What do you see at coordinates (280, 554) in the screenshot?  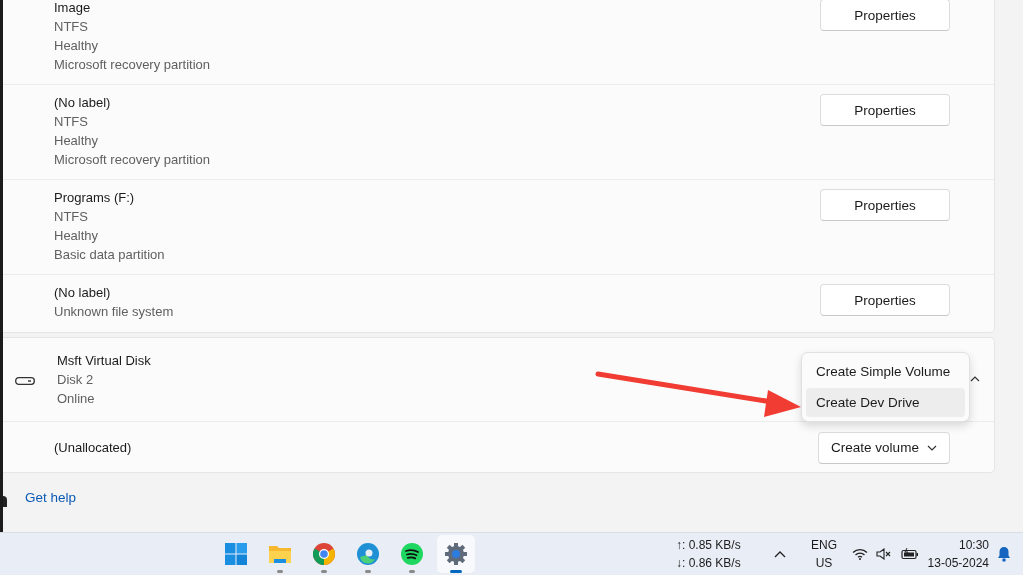 I see `folder-icon` at bounding box center [280, 554].